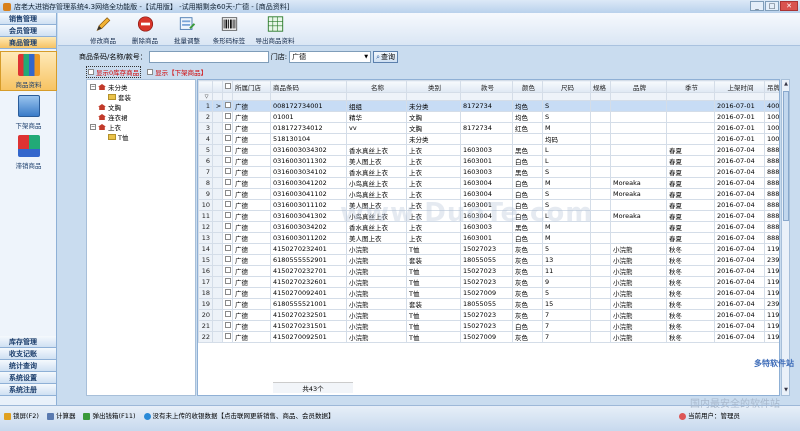  I want to click on table-cell: 美人图上衣, so click(376, 161).